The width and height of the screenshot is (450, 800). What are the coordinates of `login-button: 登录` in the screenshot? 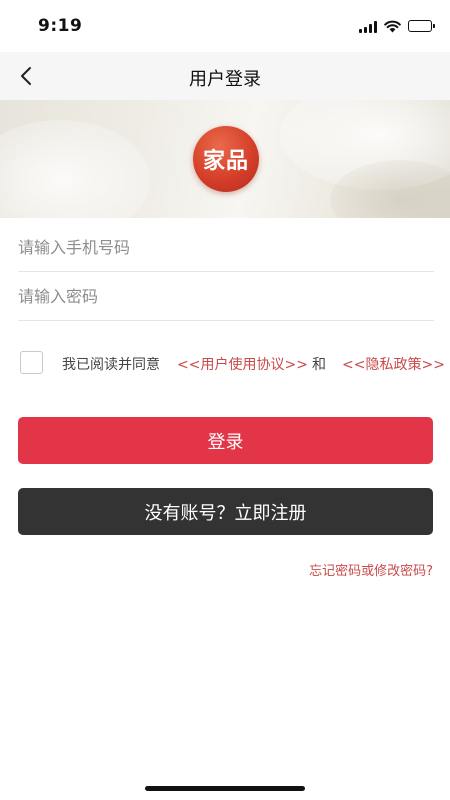 It's located at (225, 440).